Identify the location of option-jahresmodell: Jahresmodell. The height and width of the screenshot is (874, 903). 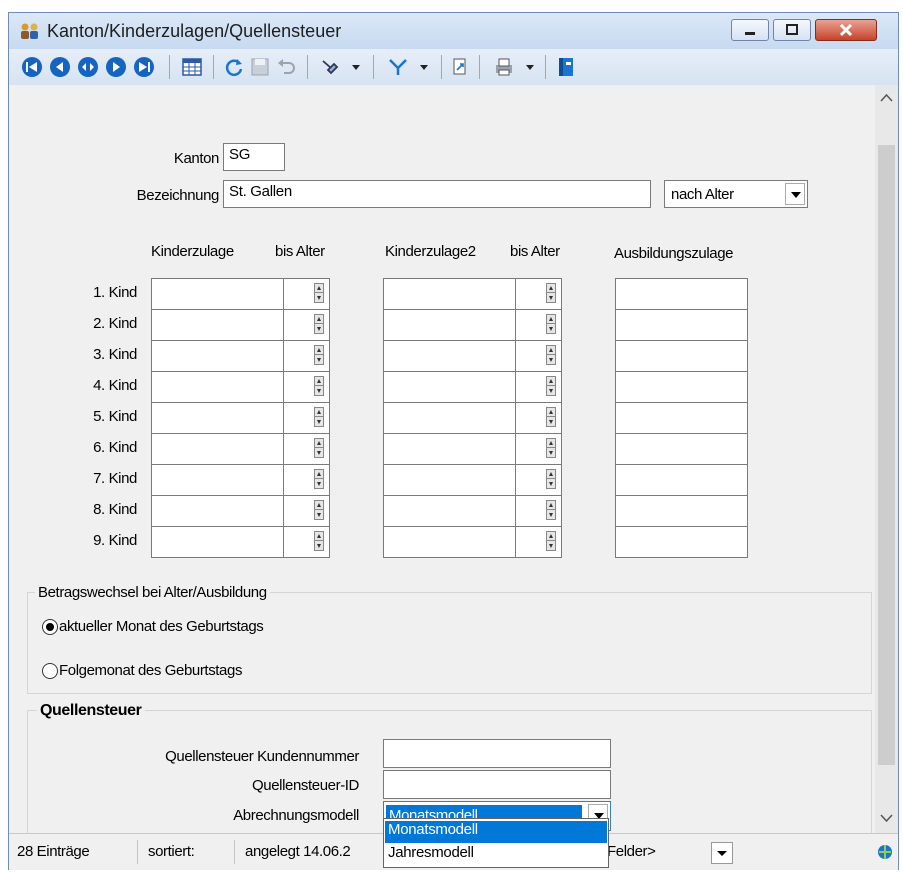
(496, 855).